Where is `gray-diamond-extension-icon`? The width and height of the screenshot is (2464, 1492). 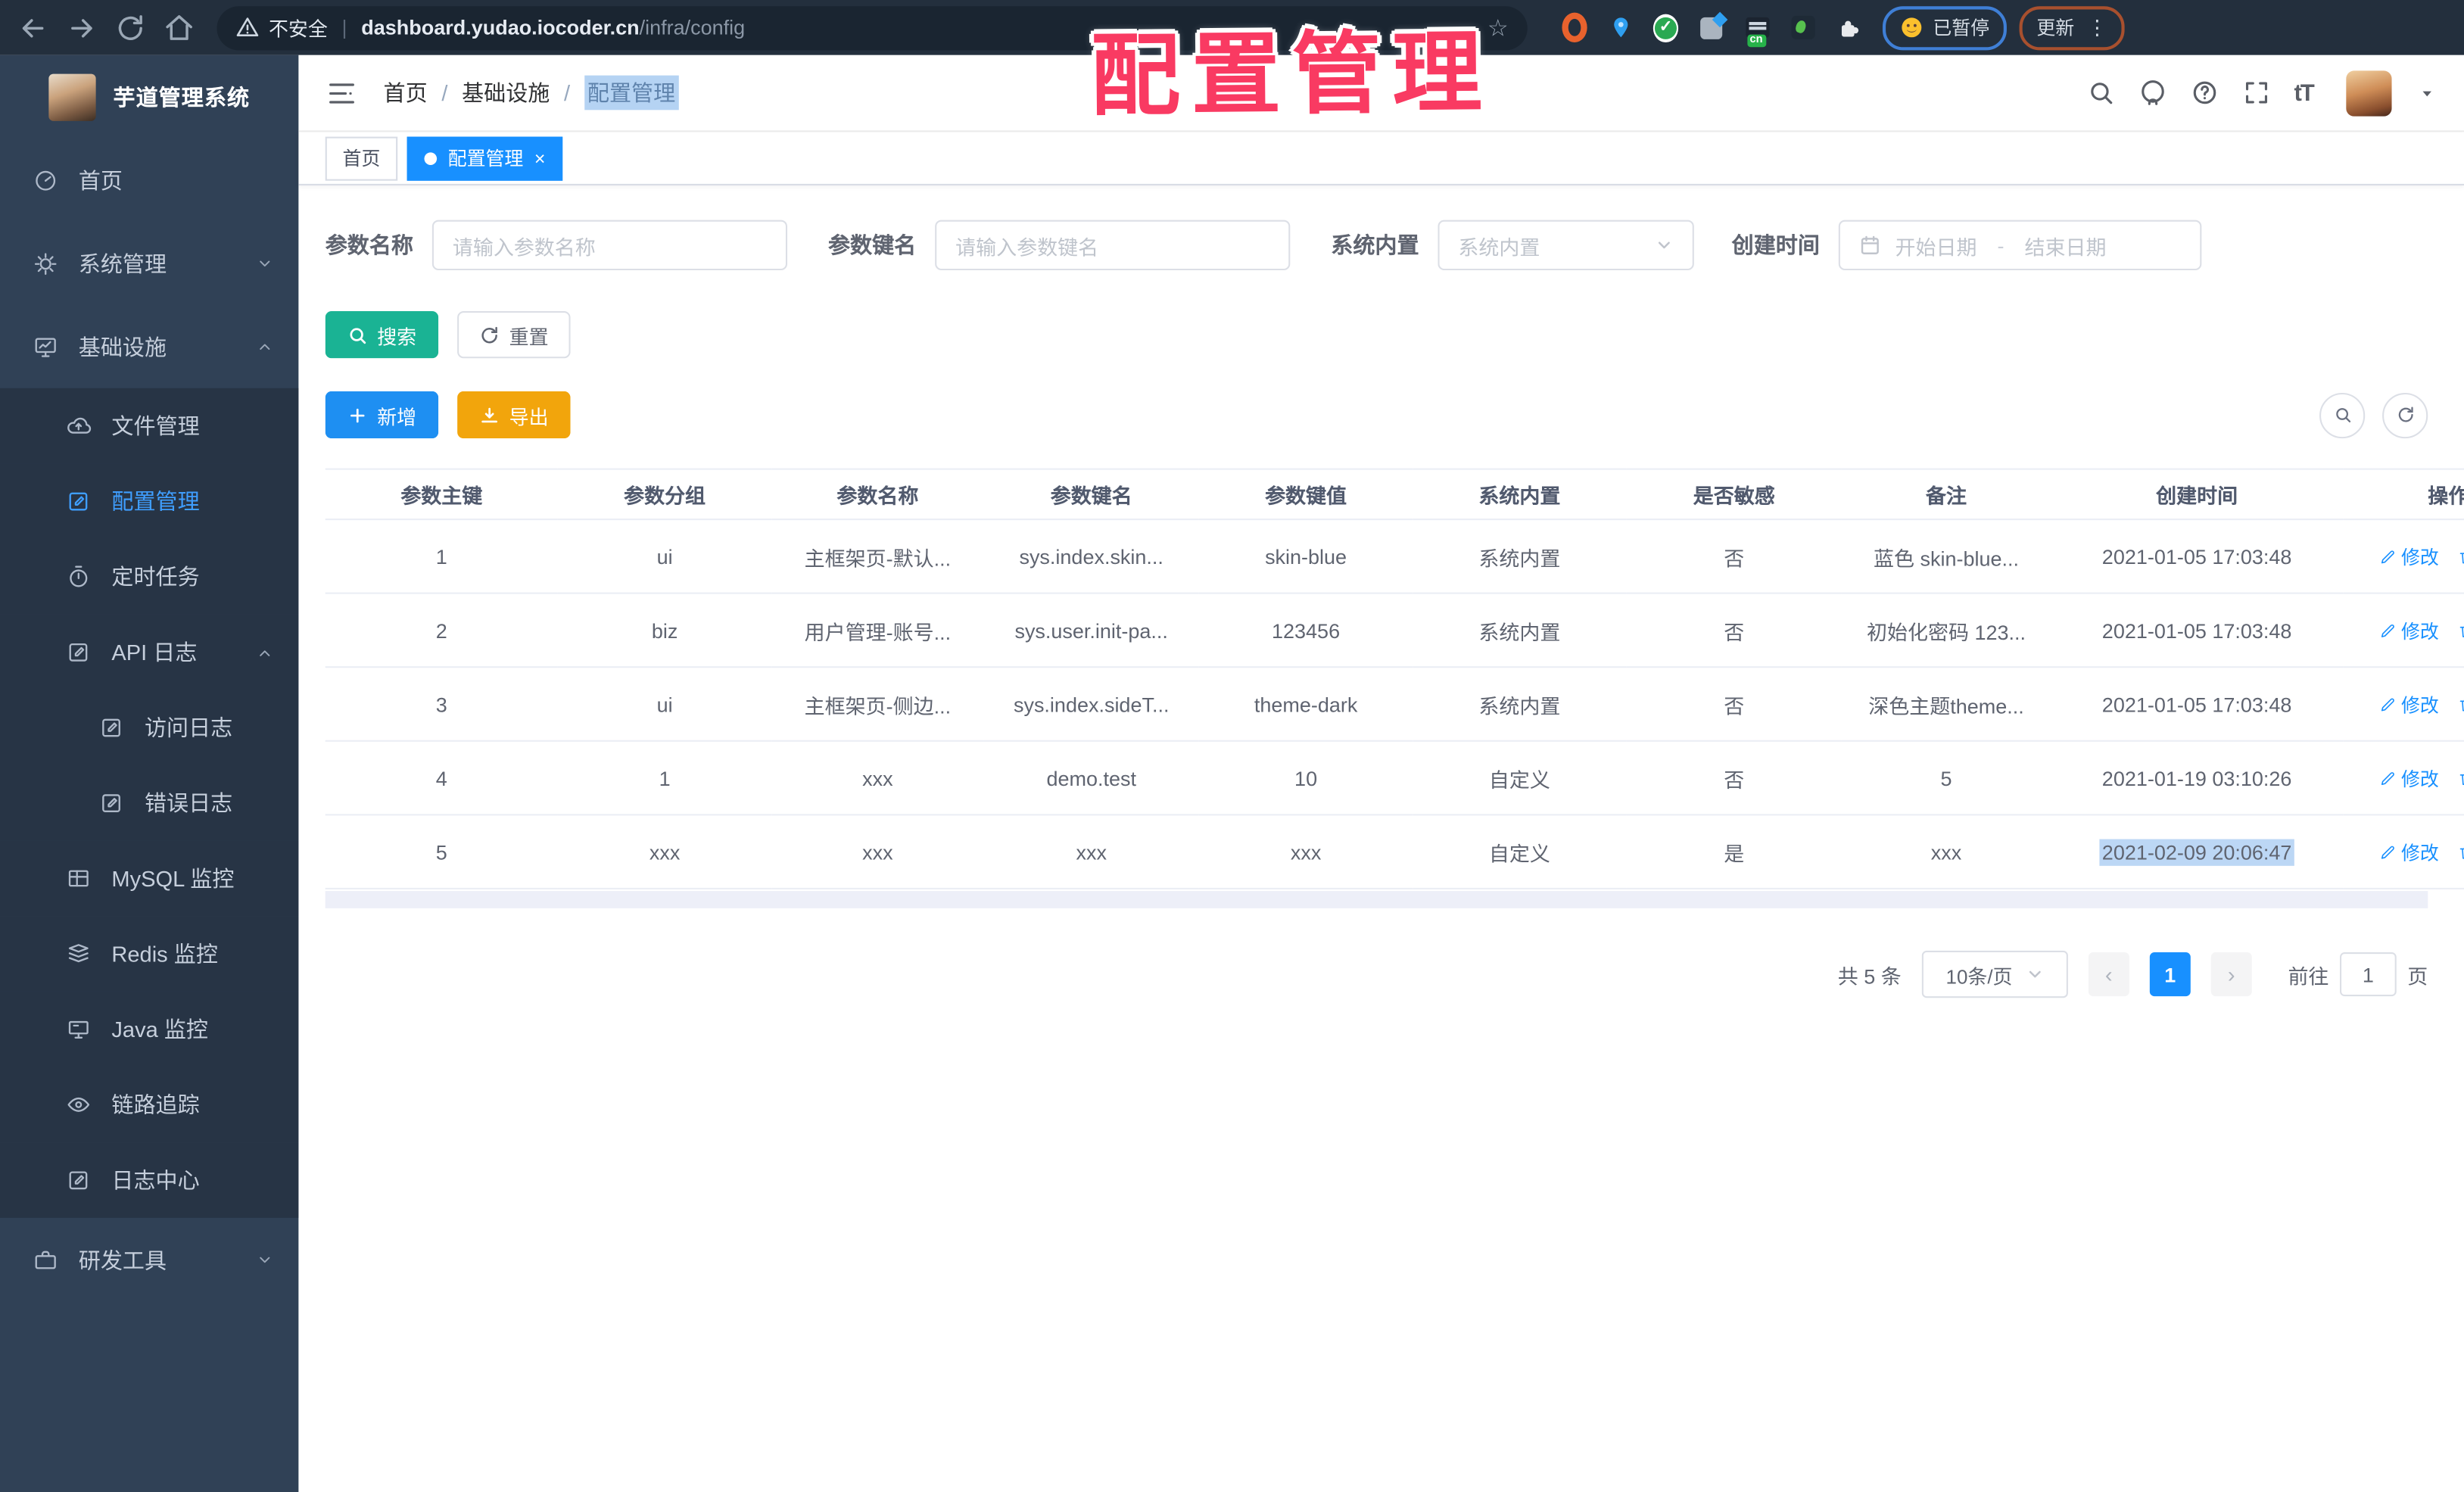 gray-diamond-extension-icon is located at coordinates (1712, 27).